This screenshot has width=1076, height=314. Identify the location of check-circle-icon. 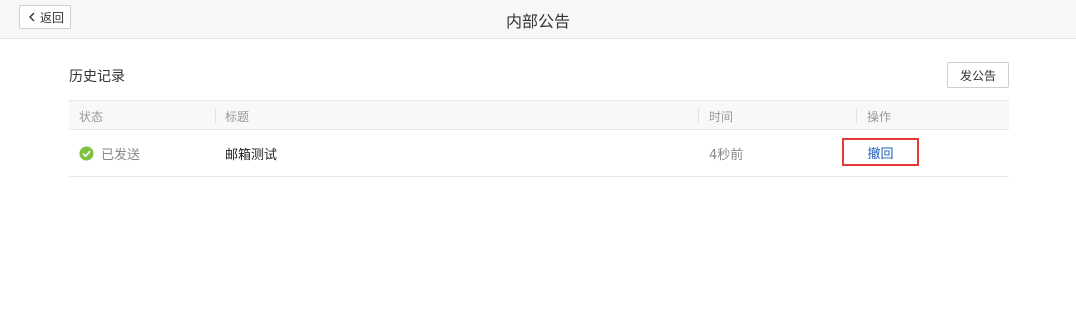
(86, 153).